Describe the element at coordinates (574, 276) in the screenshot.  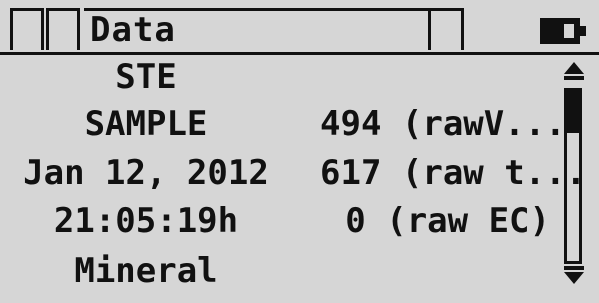
I see `chevron-down-icon` at that location.